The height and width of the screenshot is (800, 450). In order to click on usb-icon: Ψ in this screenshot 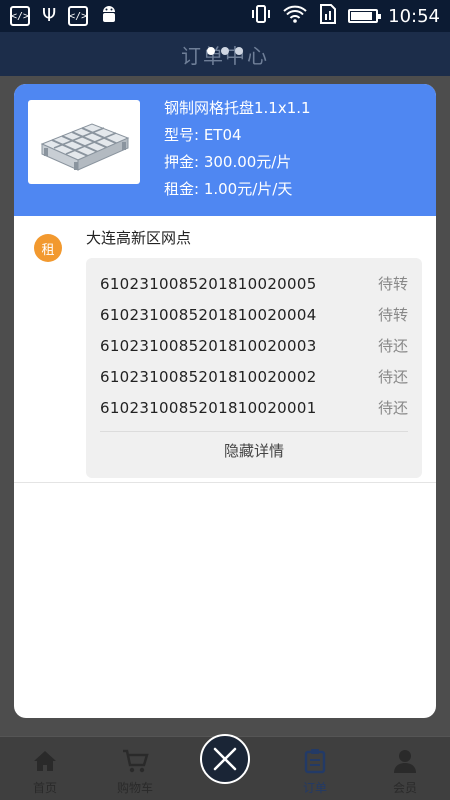, I will do `click(49, 15)`.